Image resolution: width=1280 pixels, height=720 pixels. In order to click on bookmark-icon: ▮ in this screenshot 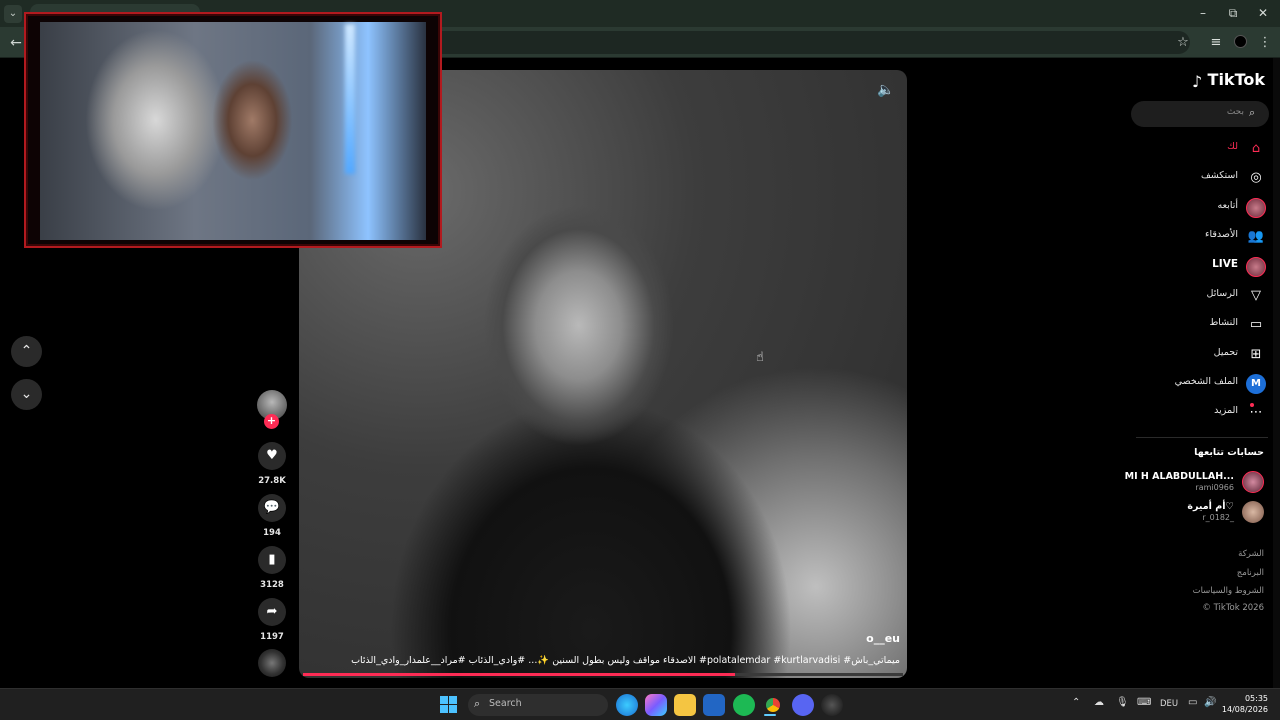, I will do `click(272, 560)`.